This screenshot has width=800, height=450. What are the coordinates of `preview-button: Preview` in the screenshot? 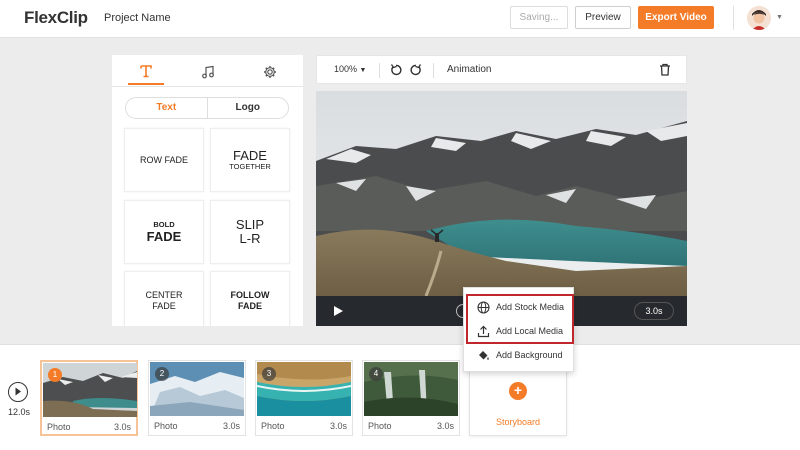 It's located at (603, 17).